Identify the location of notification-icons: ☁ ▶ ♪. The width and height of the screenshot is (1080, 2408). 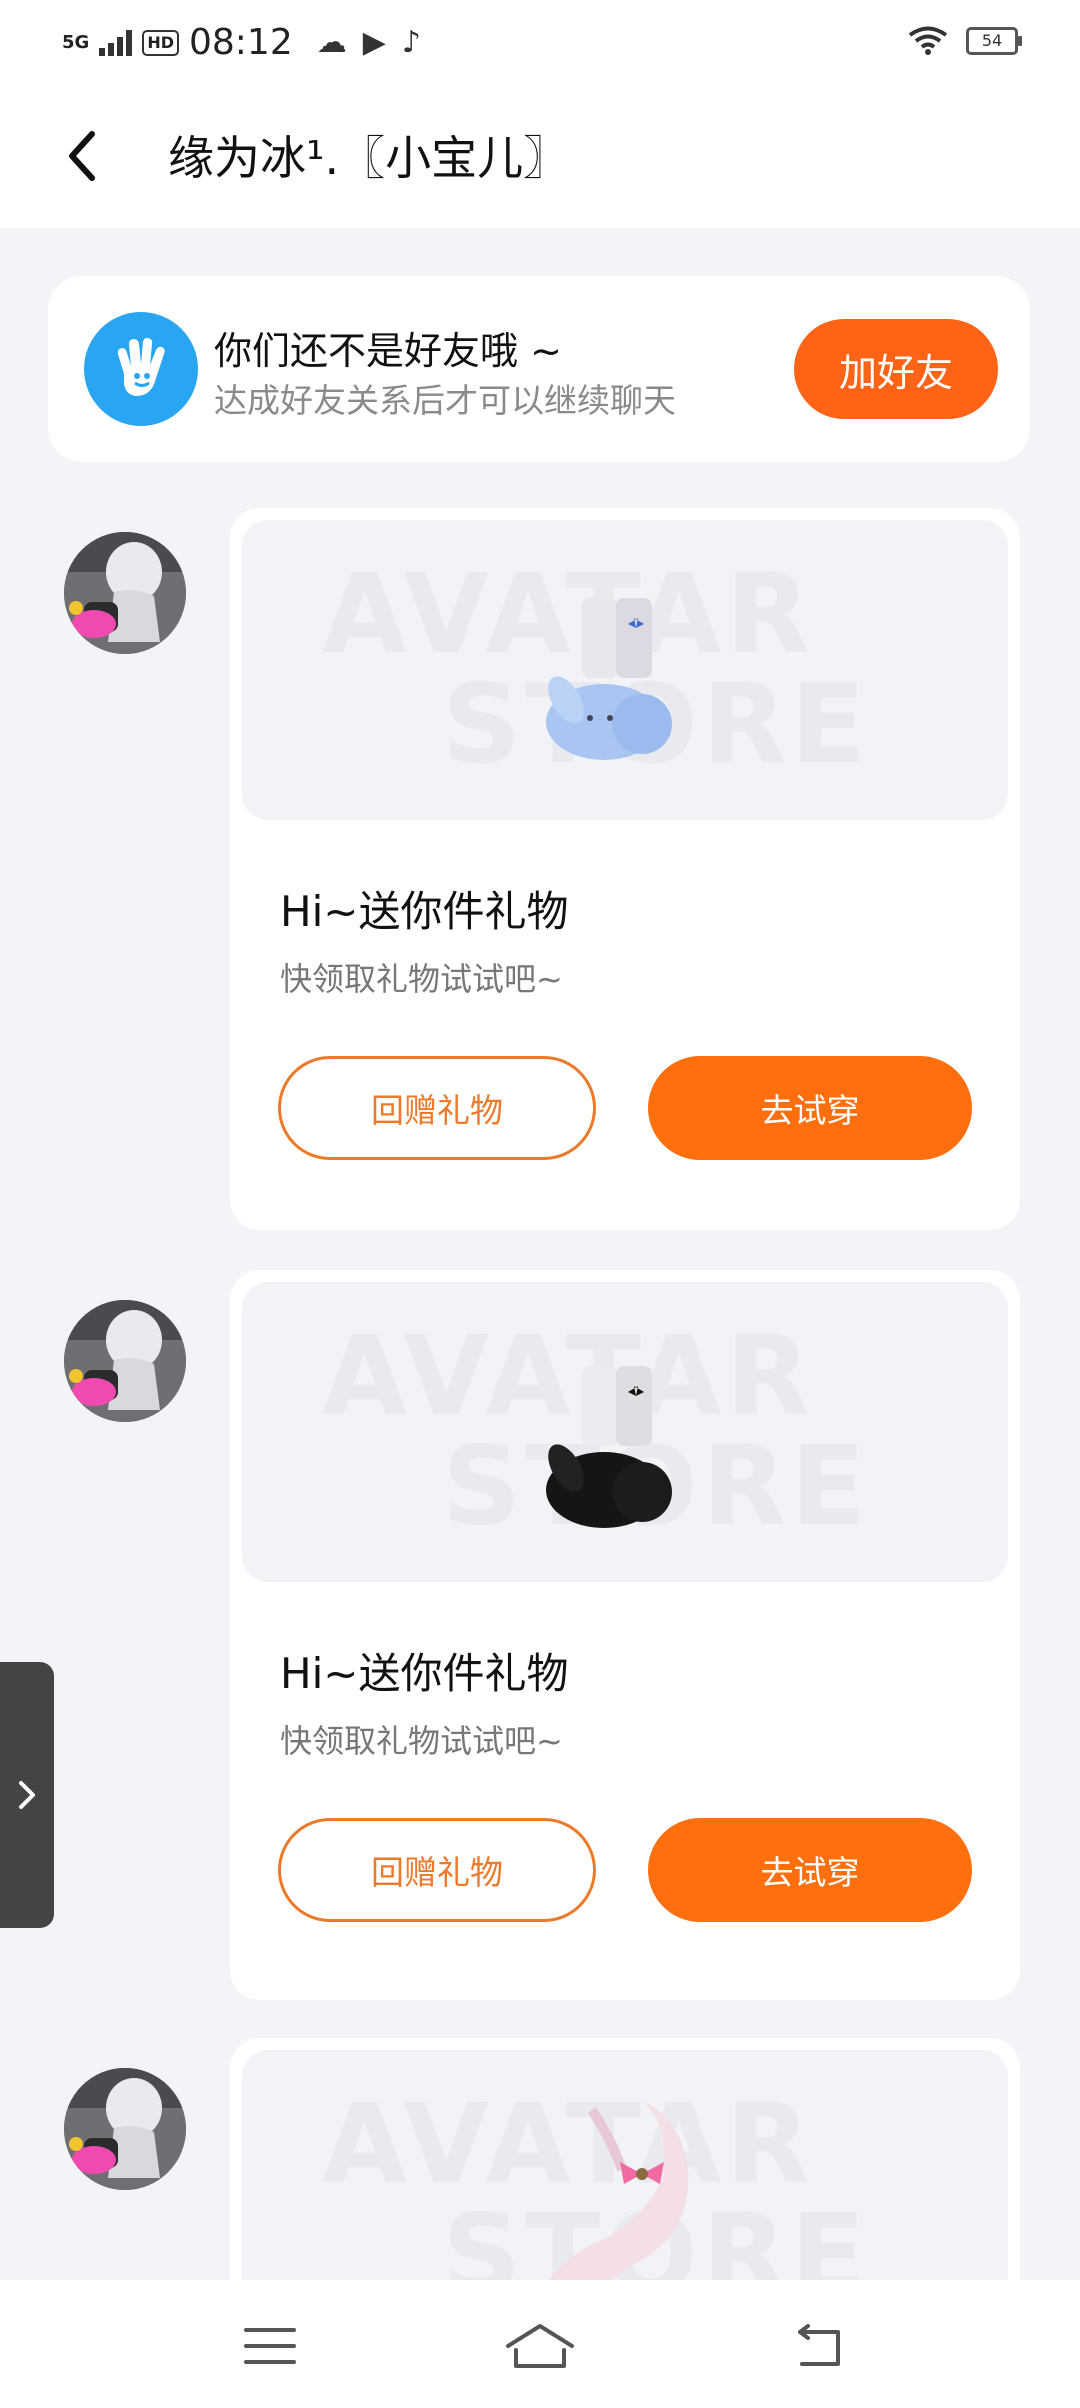
(369, 42).